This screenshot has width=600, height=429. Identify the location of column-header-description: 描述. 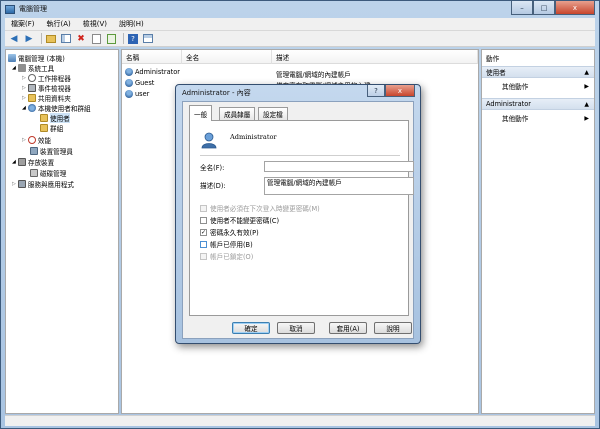
(375, 57).